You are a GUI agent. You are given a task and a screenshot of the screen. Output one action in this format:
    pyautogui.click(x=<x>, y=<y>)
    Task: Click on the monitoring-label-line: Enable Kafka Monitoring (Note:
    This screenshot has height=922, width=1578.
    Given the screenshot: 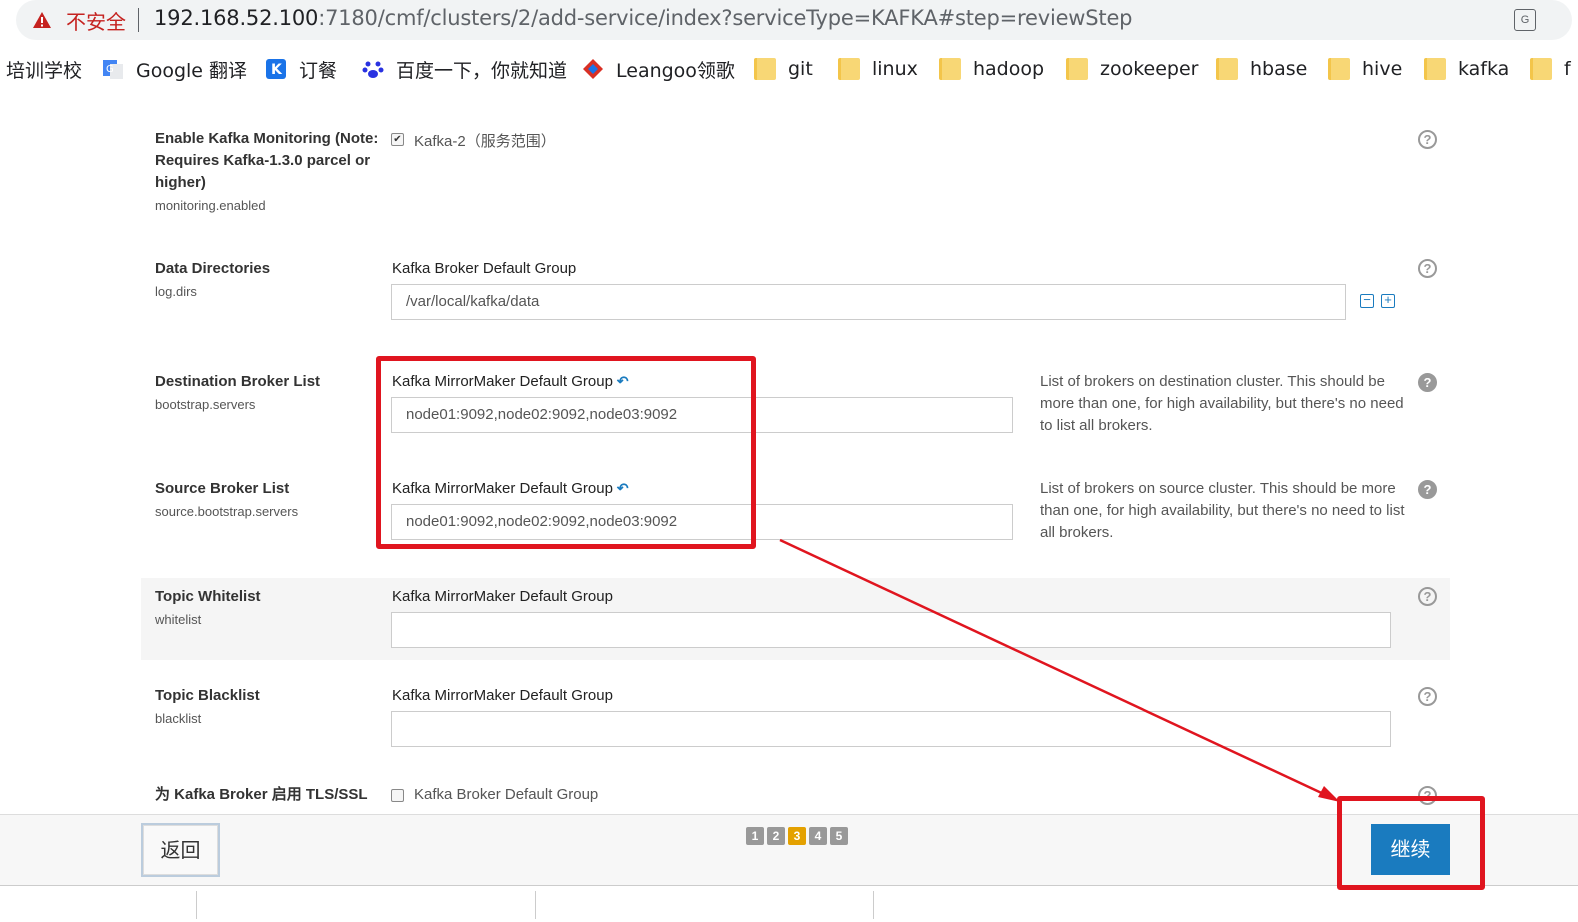 What is the action you would take?
    pyautogui.click(x=267, y=138)
    